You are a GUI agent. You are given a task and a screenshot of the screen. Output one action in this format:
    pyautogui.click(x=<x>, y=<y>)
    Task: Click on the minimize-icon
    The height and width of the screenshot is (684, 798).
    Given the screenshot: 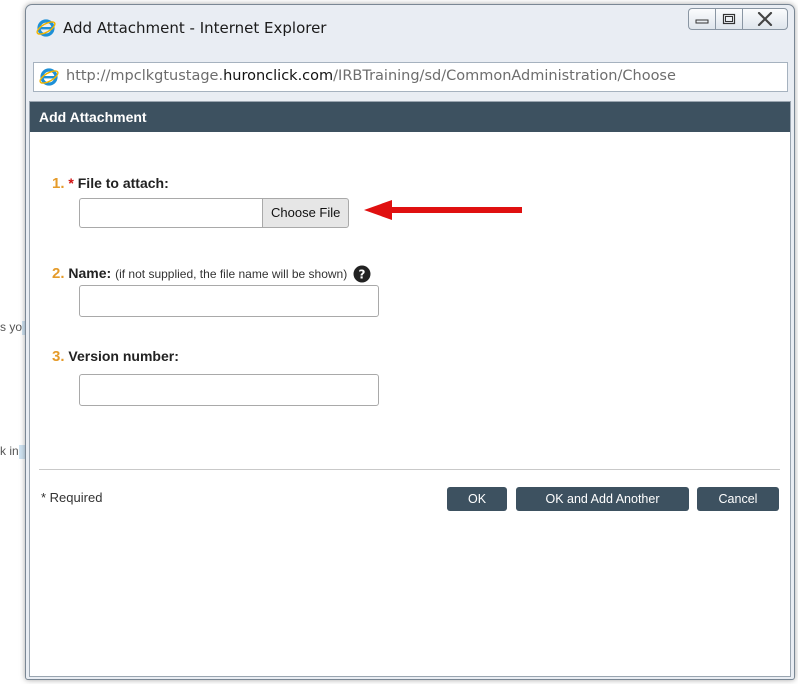 What is the action you would take?
    pyautogui.click(x=702, y=21)
    